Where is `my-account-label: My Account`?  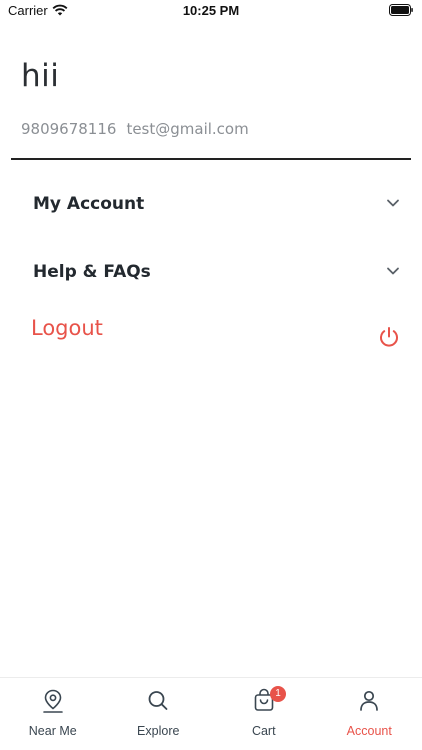 my-account-label: My Account is located at coordinates (89, 204).